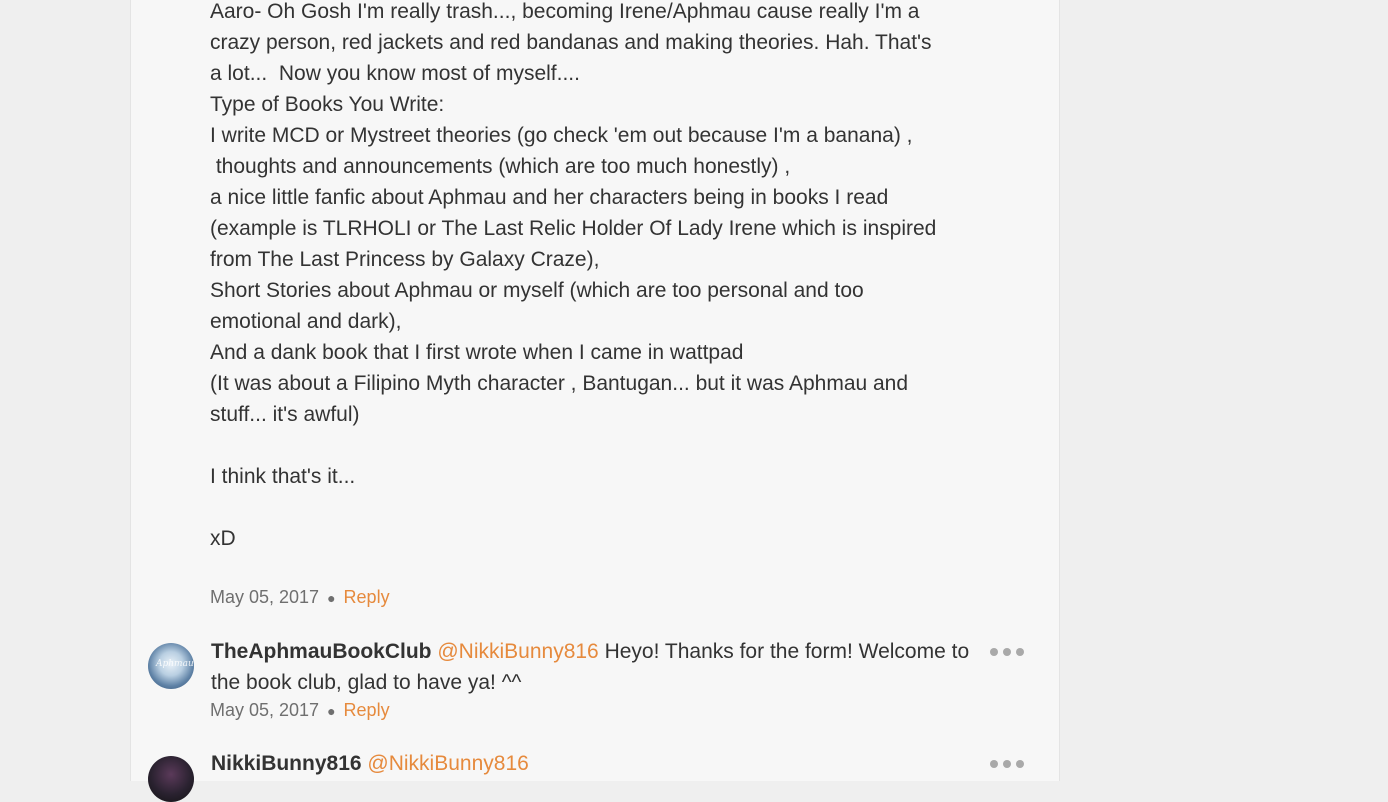  What do you see at coordinates (327, 104) in the screenshot?
I see `post-body-line: Type of Books You Write:` at bounding box center [327, 104].